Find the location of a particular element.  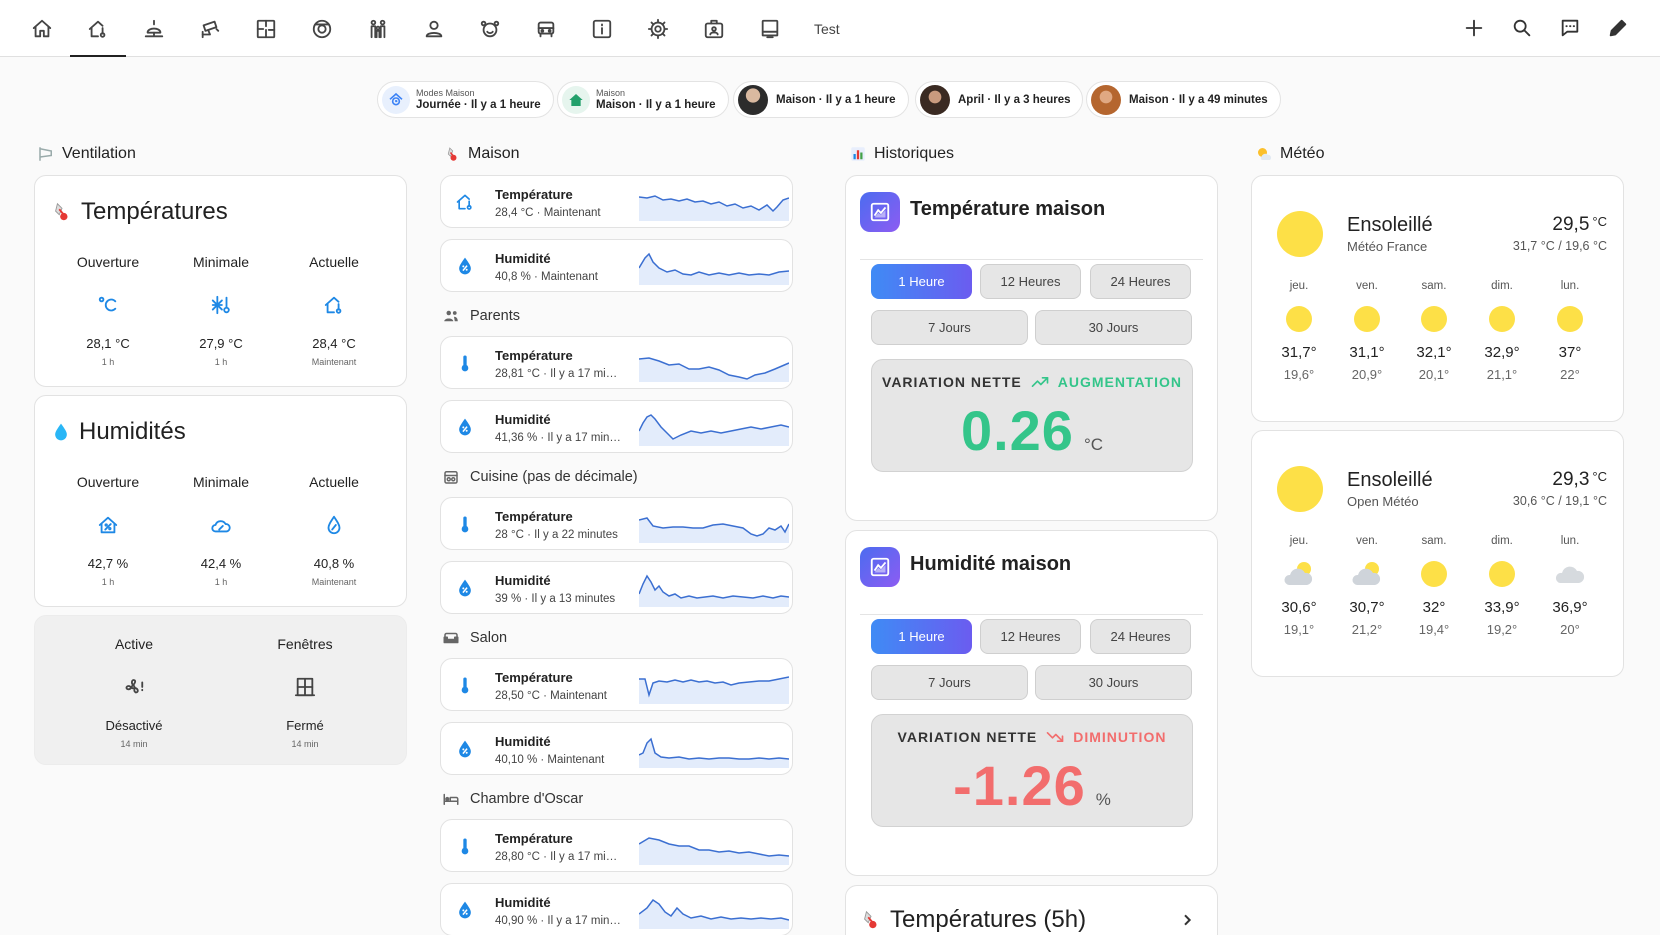

temperatures-5h-card: Températures (5h) is located at coordinates (1031, 910).